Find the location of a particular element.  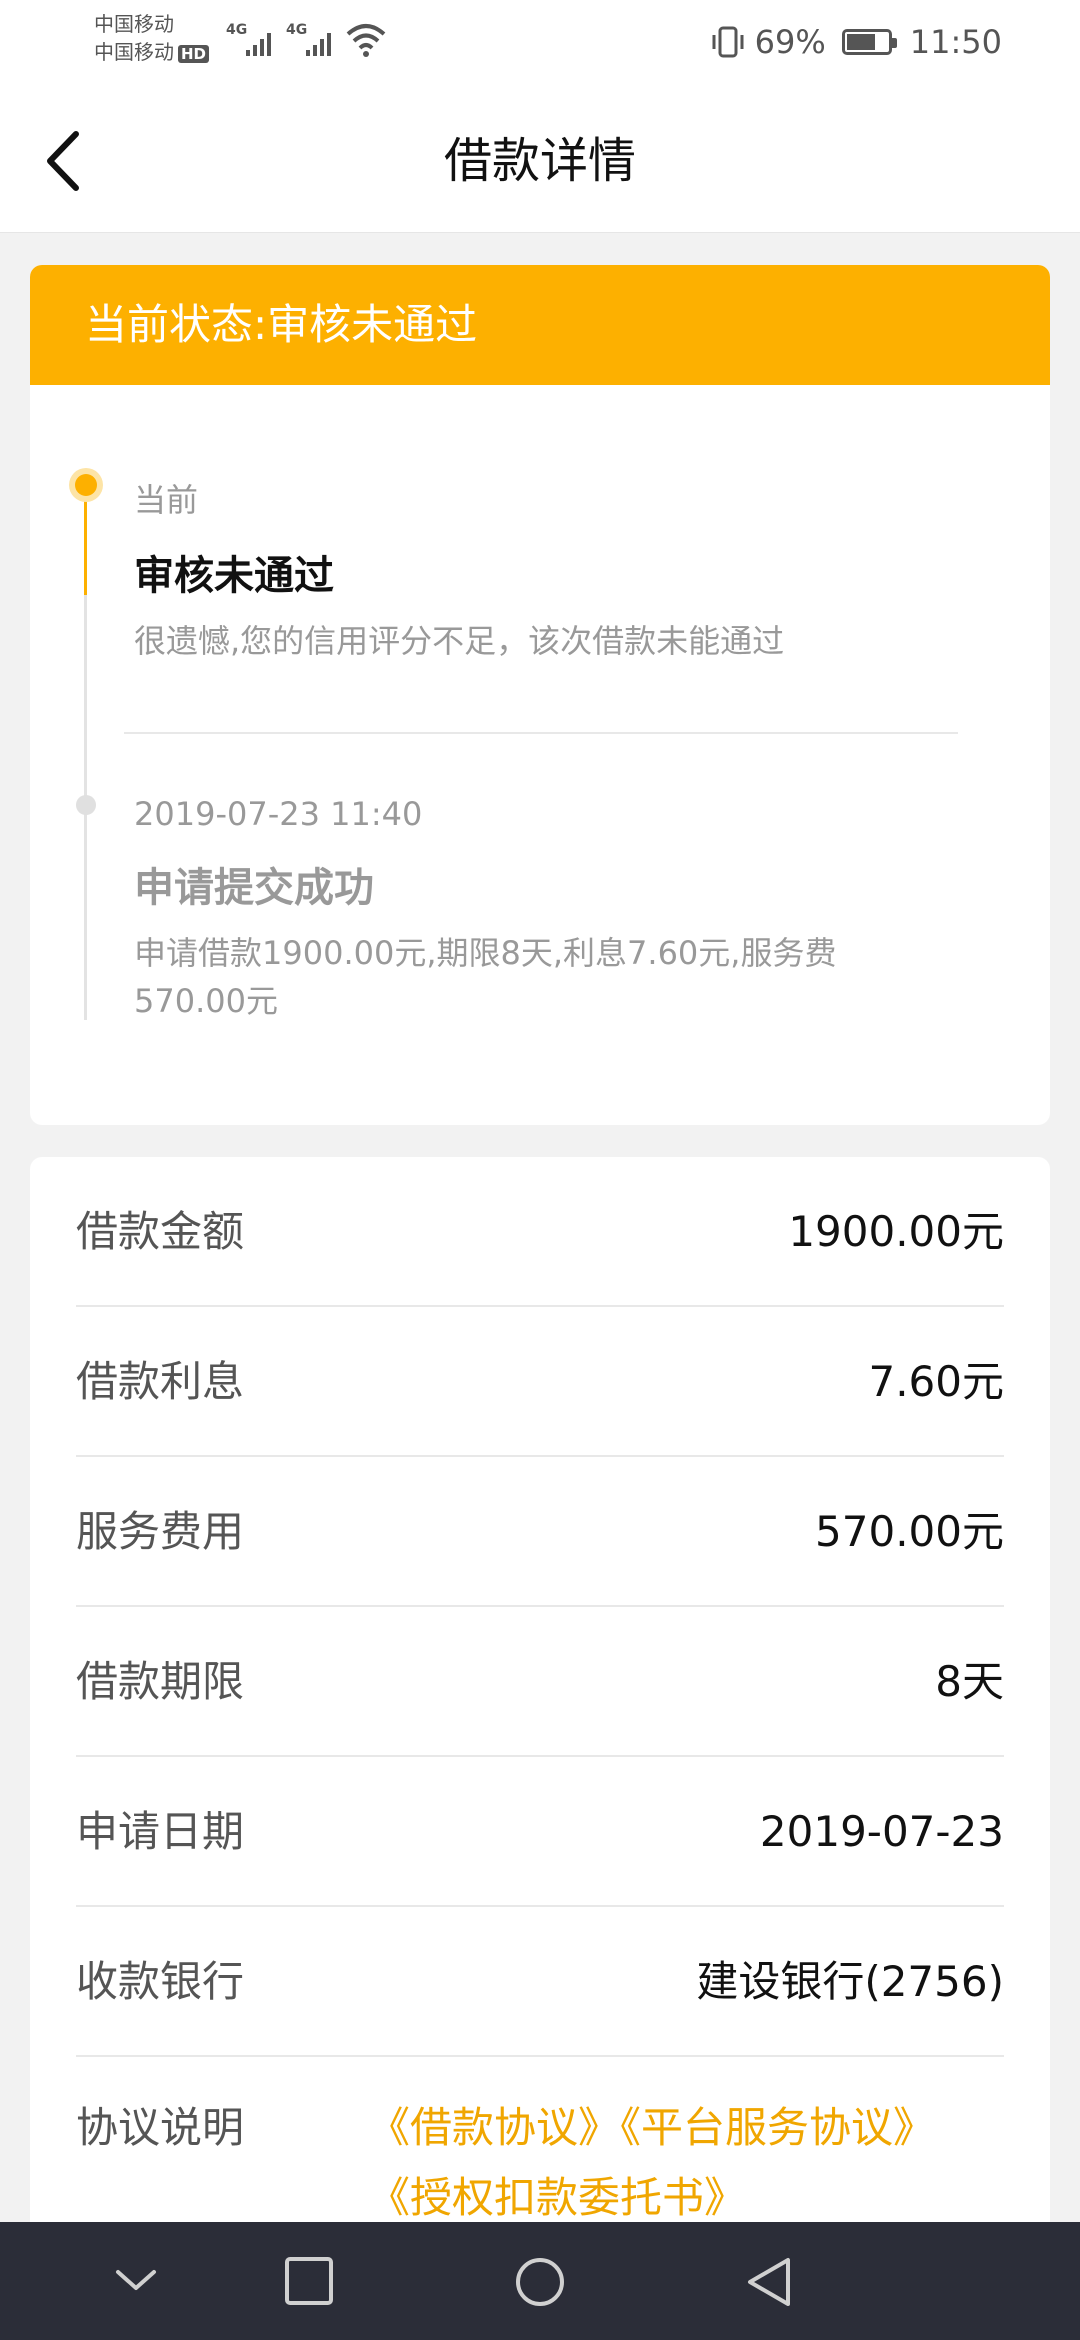

battery-percent: 69% is located at coordinates (790, 42).